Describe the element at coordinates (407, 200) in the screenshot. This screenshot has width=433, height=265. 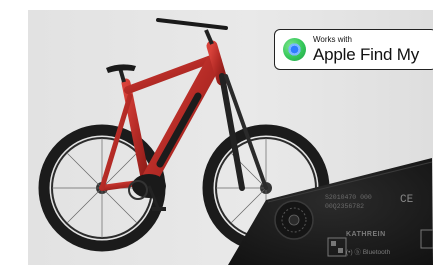
I see `ce-mark: CE` at that location.